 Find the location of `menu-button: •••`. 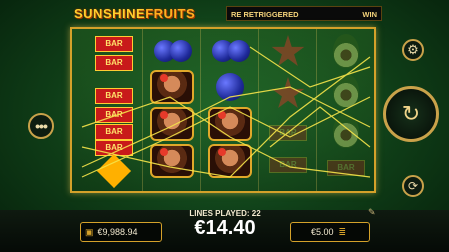

menu-button: ••• is located at coordinates (41, 126).